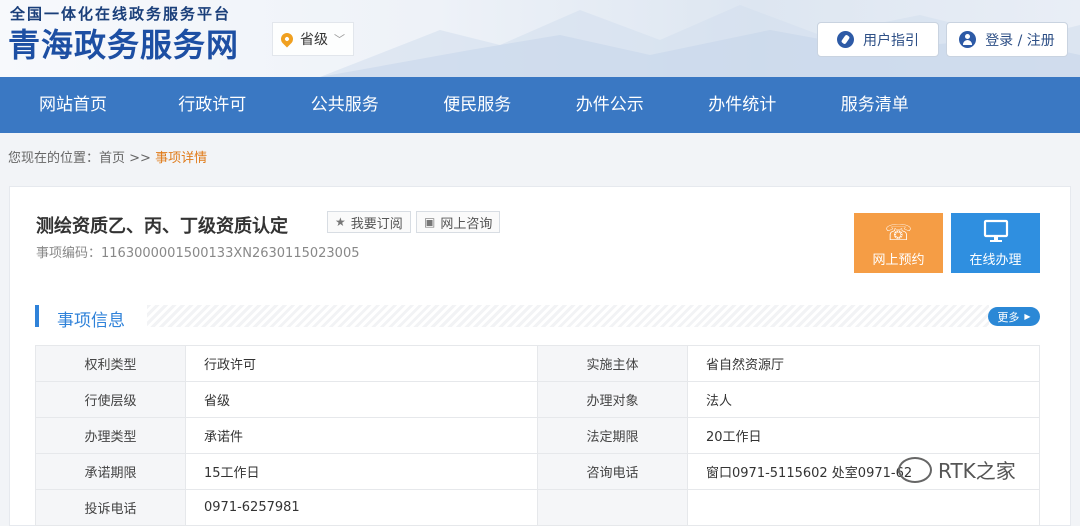 This screenshot has height=526, width=1080. What do you see at coordinates (845, 39) in the screenshot?
I see `compass-icon` at bounding box center [845, 39].